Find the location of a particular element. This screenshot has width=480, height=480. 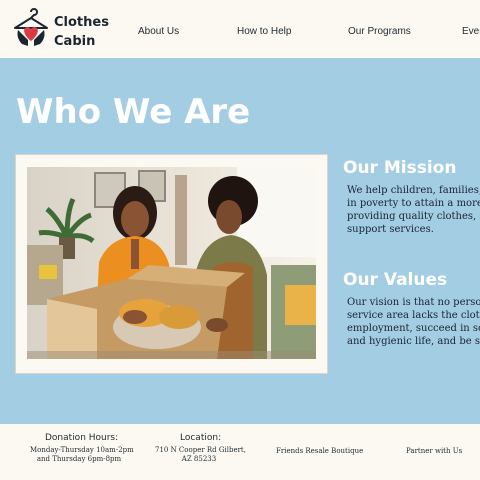

mission-line: We help children, families, a is located at coordinates (413, 190).